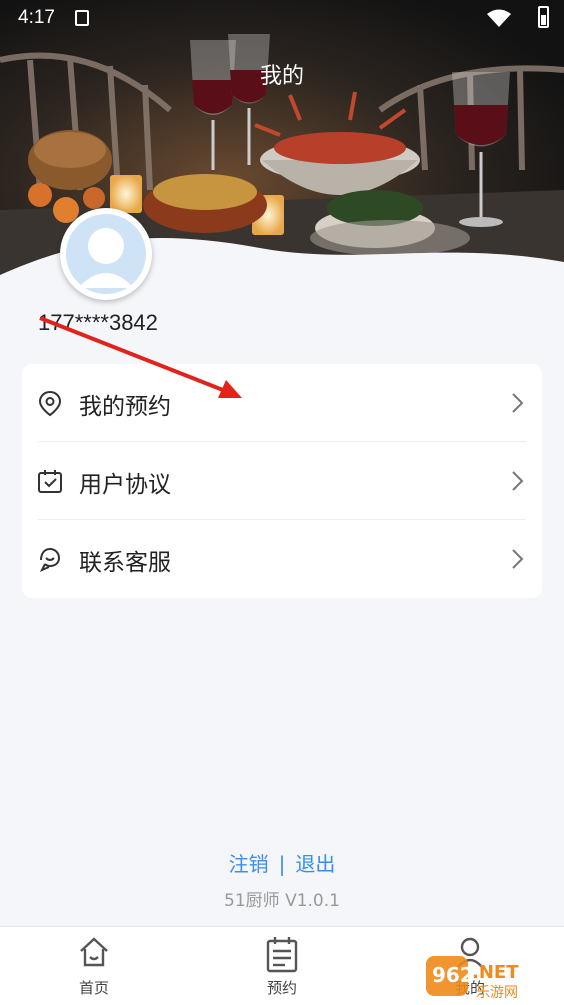 Image resolution: width=564 pixels, height=1005 pixels. What do you see at coordinates (315, 864) in the screenshot?
I see `logout-link: 退出` at bounding box center [315, 864].